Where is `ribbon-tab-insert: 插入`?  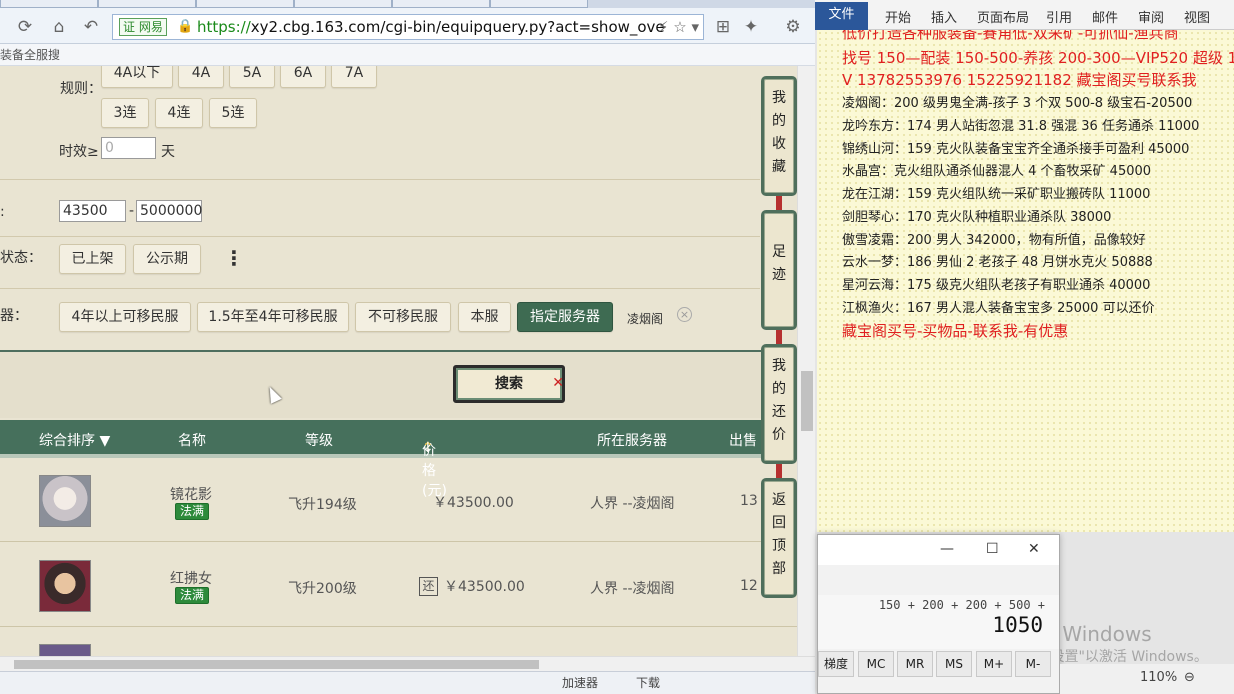 ribbon-tab-insert: 插入 is located at coordinates (944, 16).